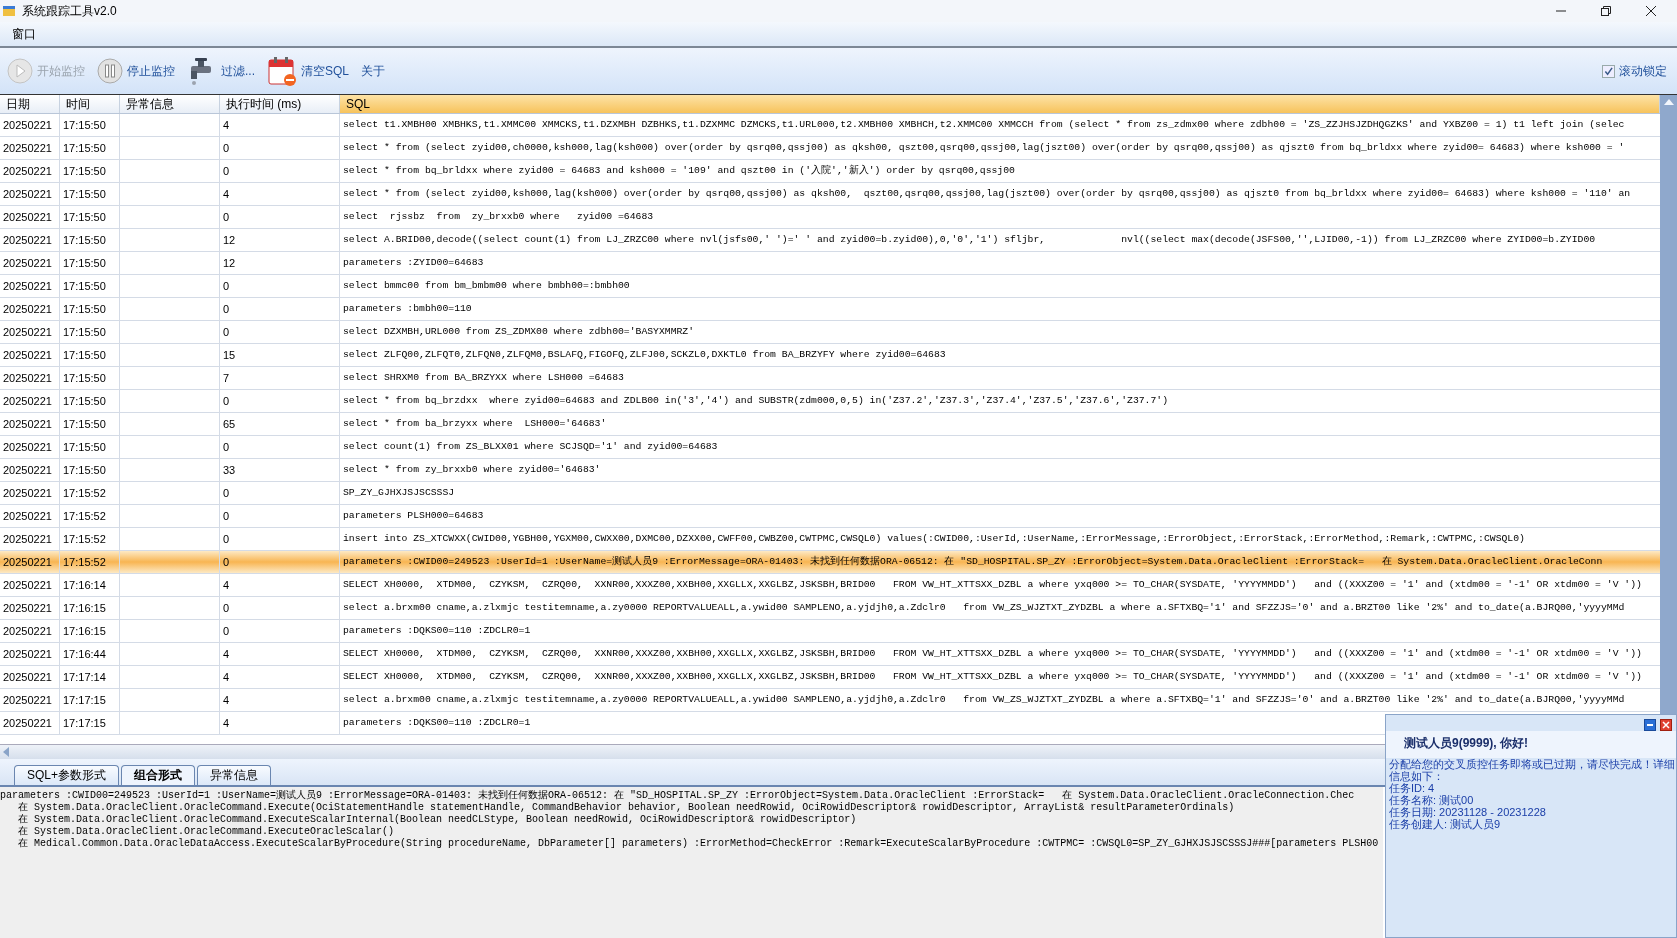  What do you see at coordinates (830, 470) in the screenshot?
I see `table-row: 20250221 17:15:50 33 select * from zy_brxxb0 where zyid00='64683'` at bounding box center [830, 470].